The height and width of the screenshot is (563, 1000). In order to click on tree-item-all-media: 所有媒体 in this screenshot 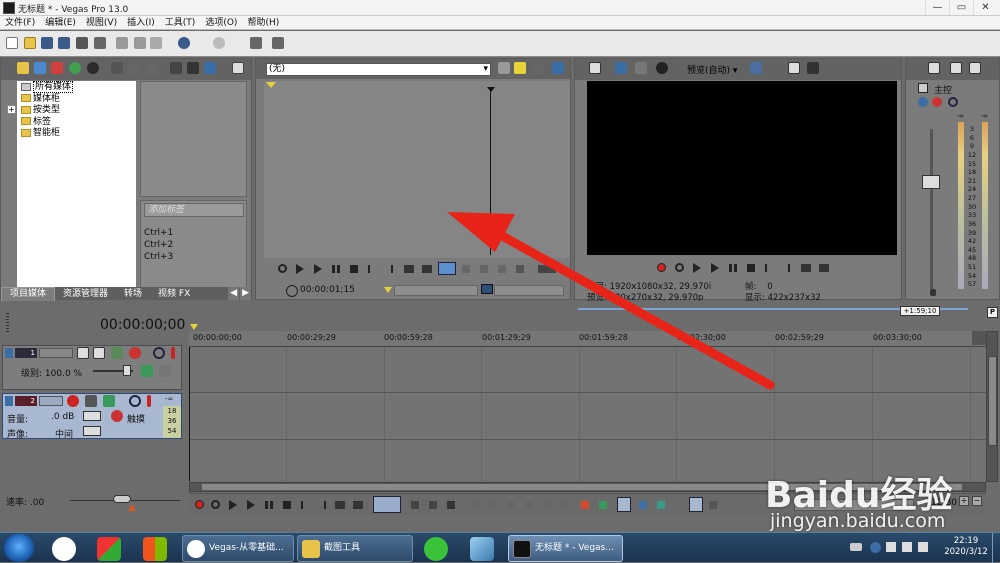, I will do `click(78, 87)`.